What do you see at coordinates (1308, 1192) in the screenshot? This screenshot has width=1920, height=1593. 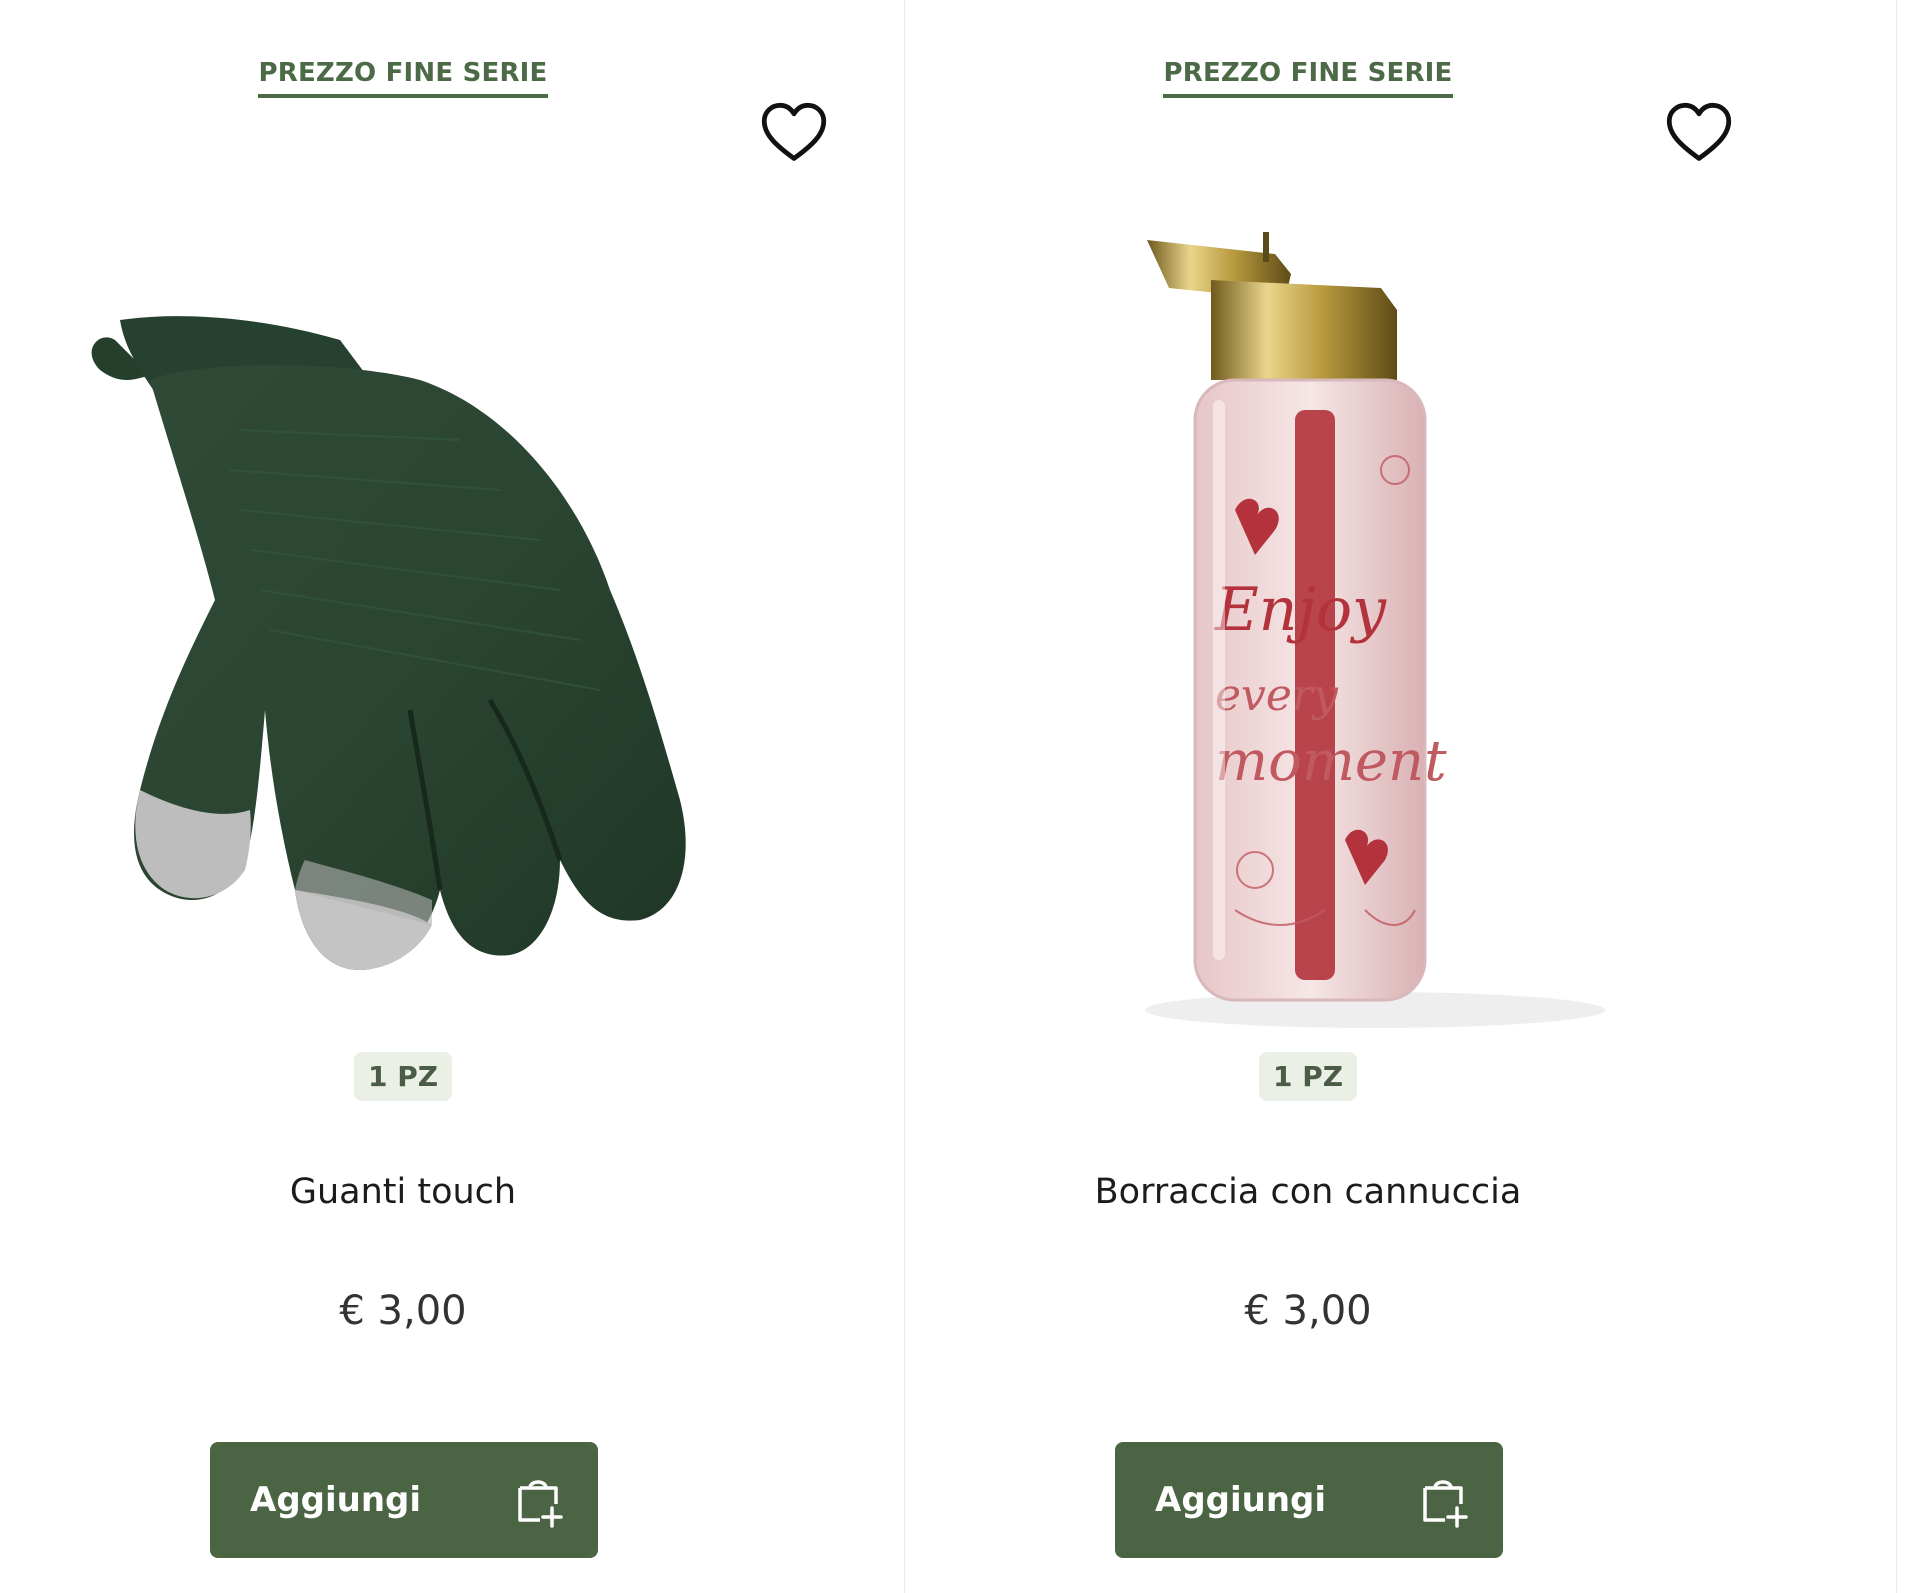 I see `product-name: Borraccia con cannuccia` at bounding box center [1308, 1192].